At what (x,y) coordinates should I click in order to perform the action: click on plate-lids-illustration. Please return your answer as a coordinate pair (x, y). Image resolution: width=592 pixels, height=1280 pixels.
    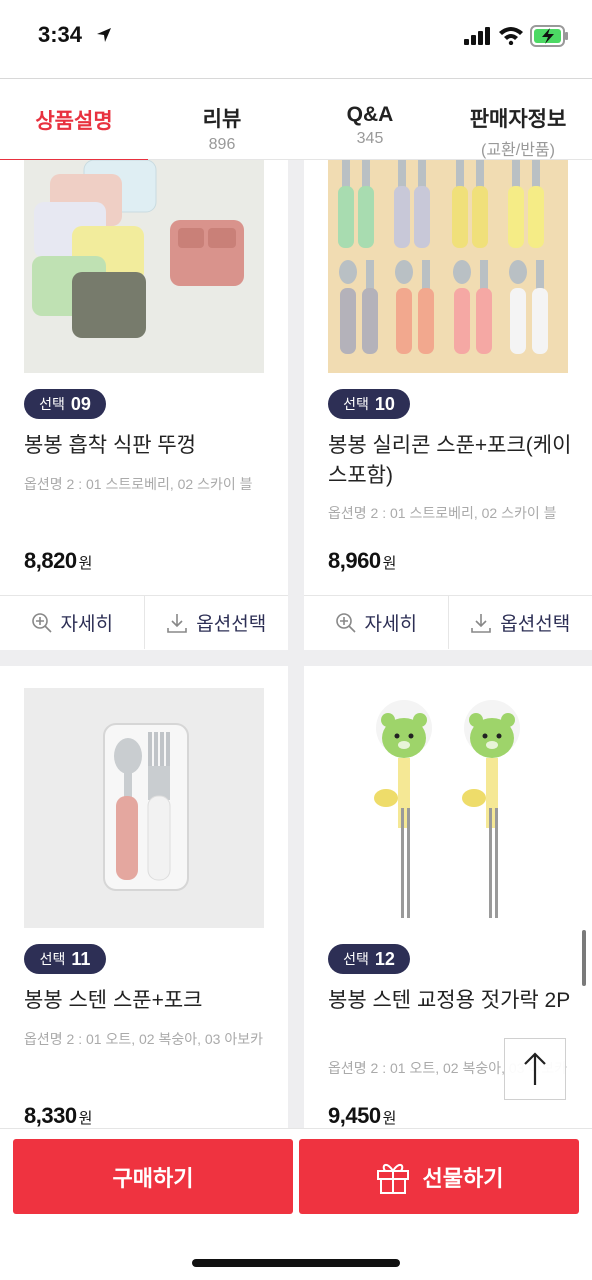
    Looking at the image, I should click on (138, 249).